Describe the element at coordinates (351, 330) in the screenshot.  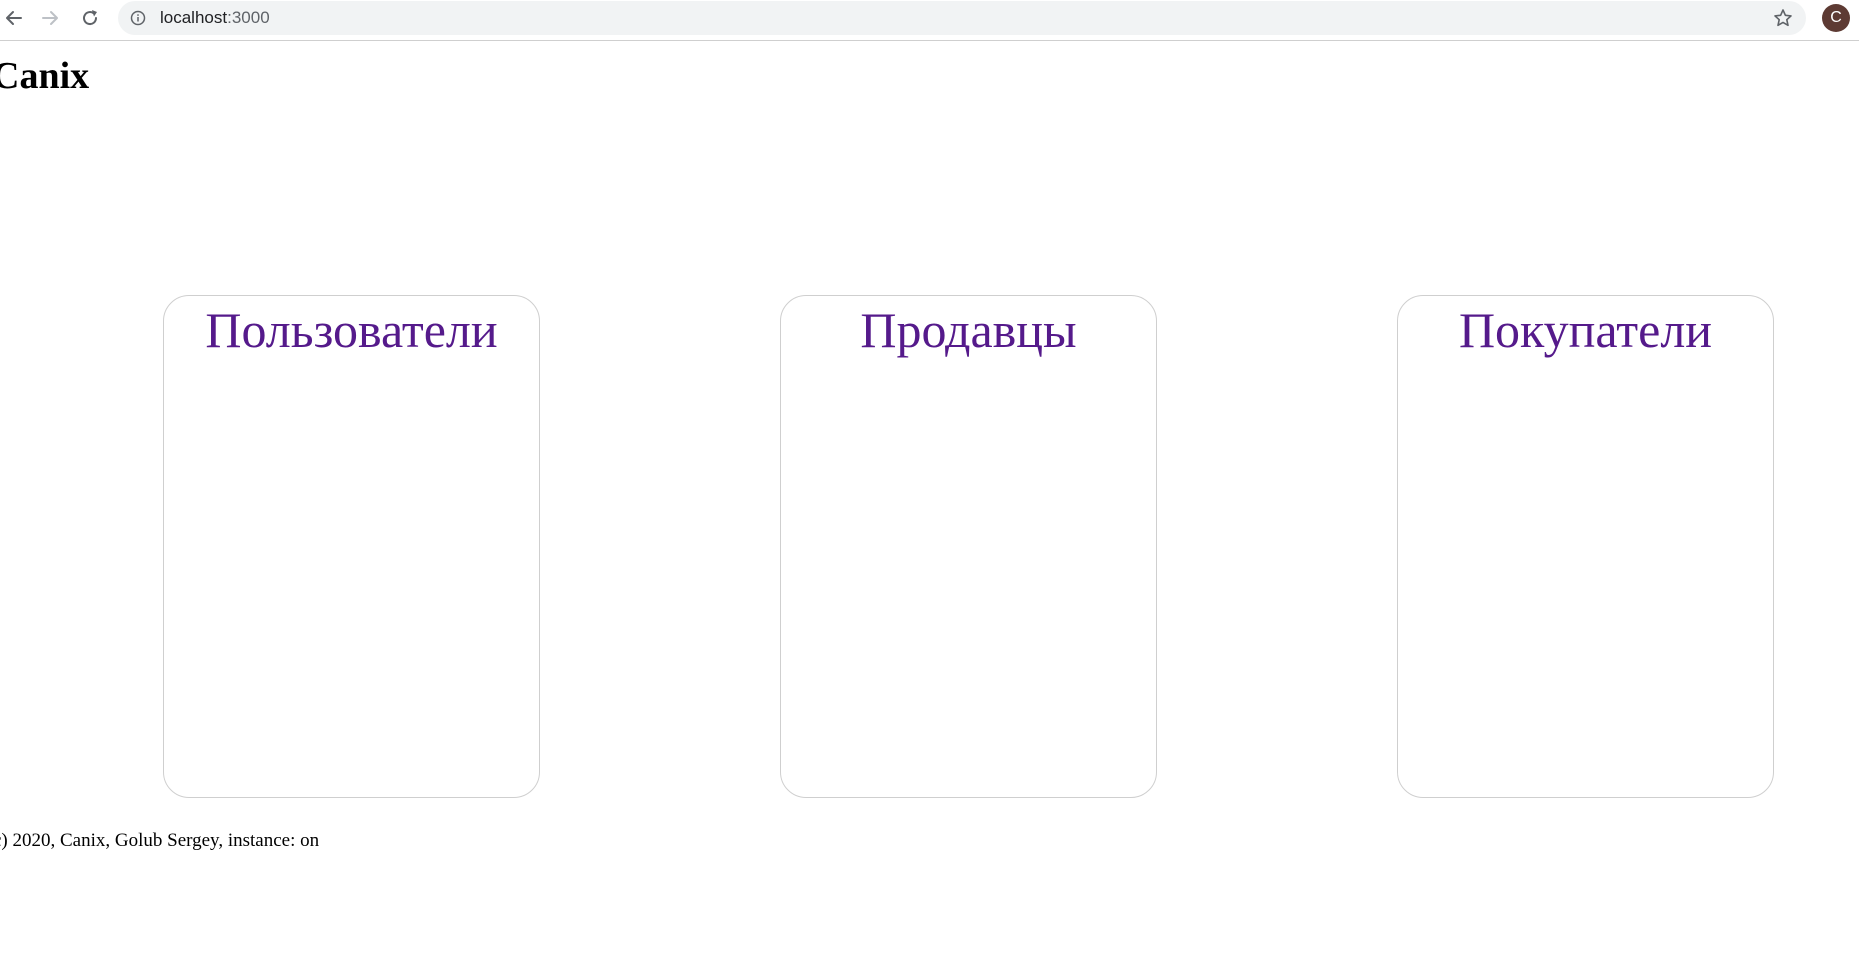
I see `card-title-users: Пользователи` at that location.